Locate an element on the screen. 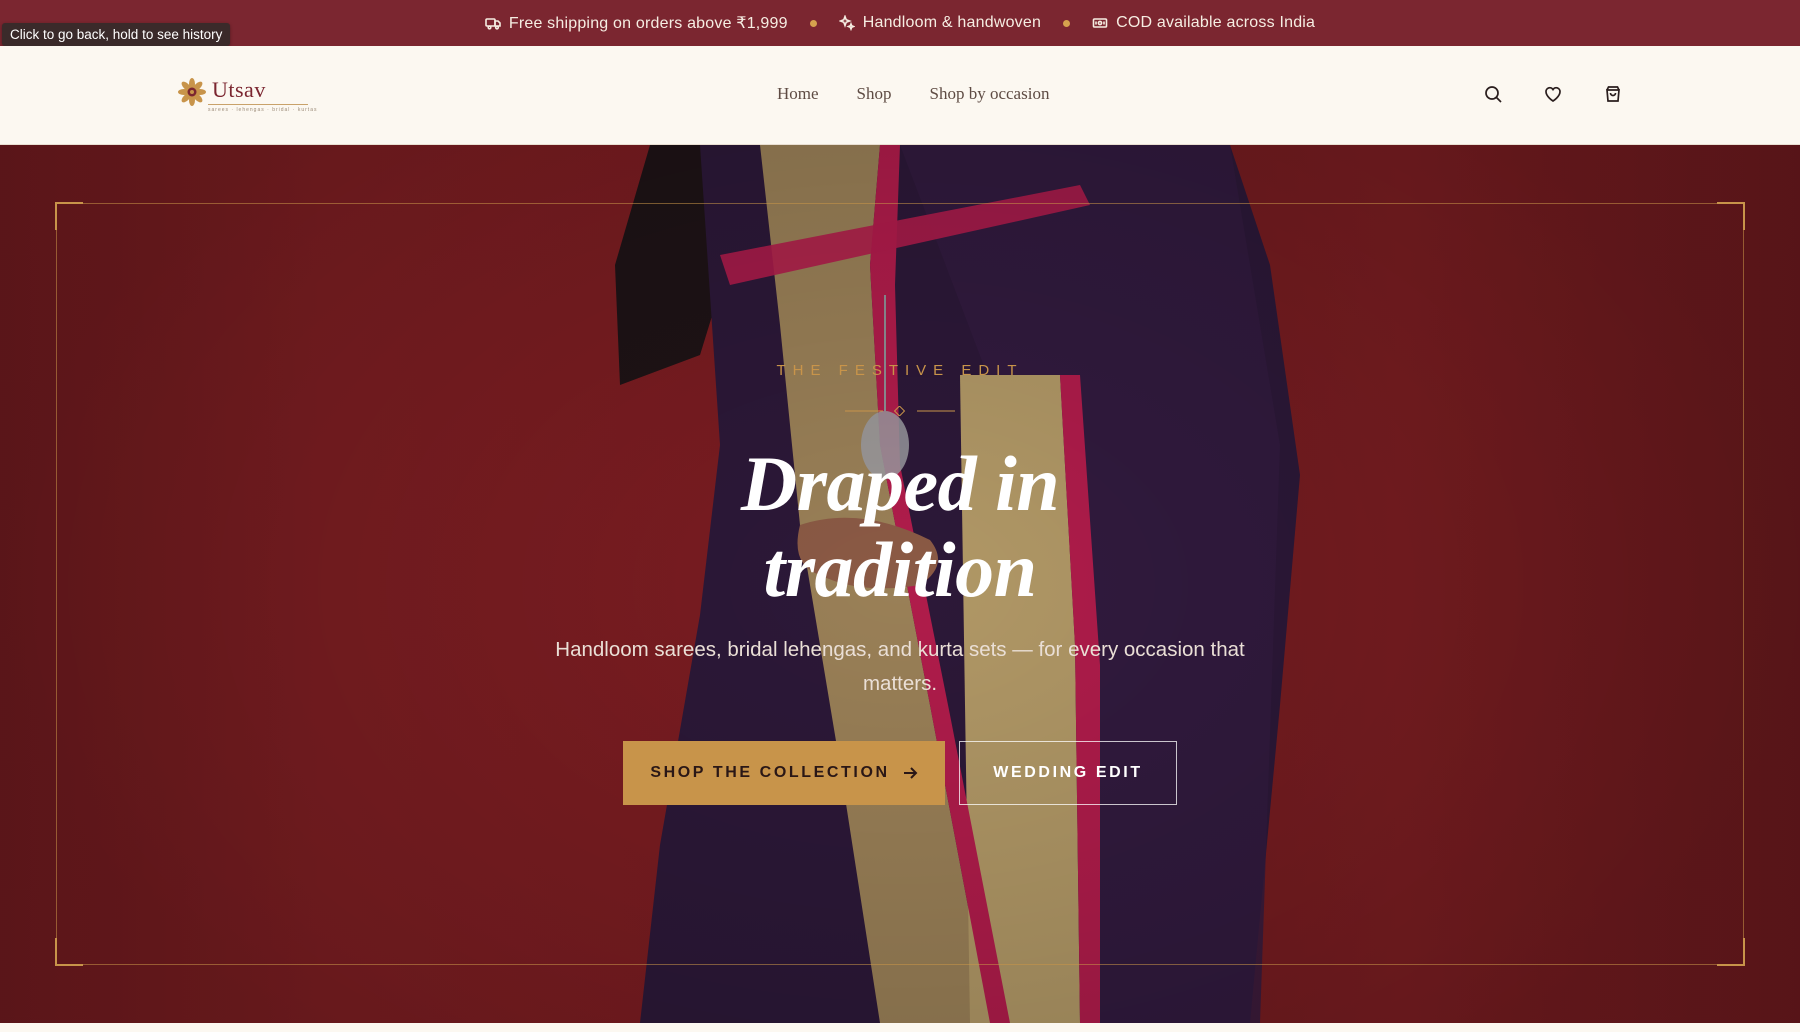 The height and width of the screenshot is (1032, 1800). announcement-shipping: Free shipping on orders above ₹1,999 is located at coordinates (636, 23).